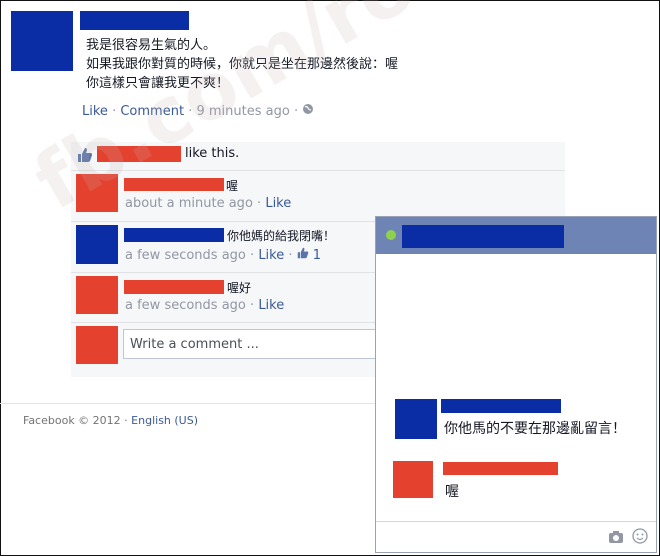 The image size is (660, 556). I want to click on language-link: English (US), so click(164, 420).